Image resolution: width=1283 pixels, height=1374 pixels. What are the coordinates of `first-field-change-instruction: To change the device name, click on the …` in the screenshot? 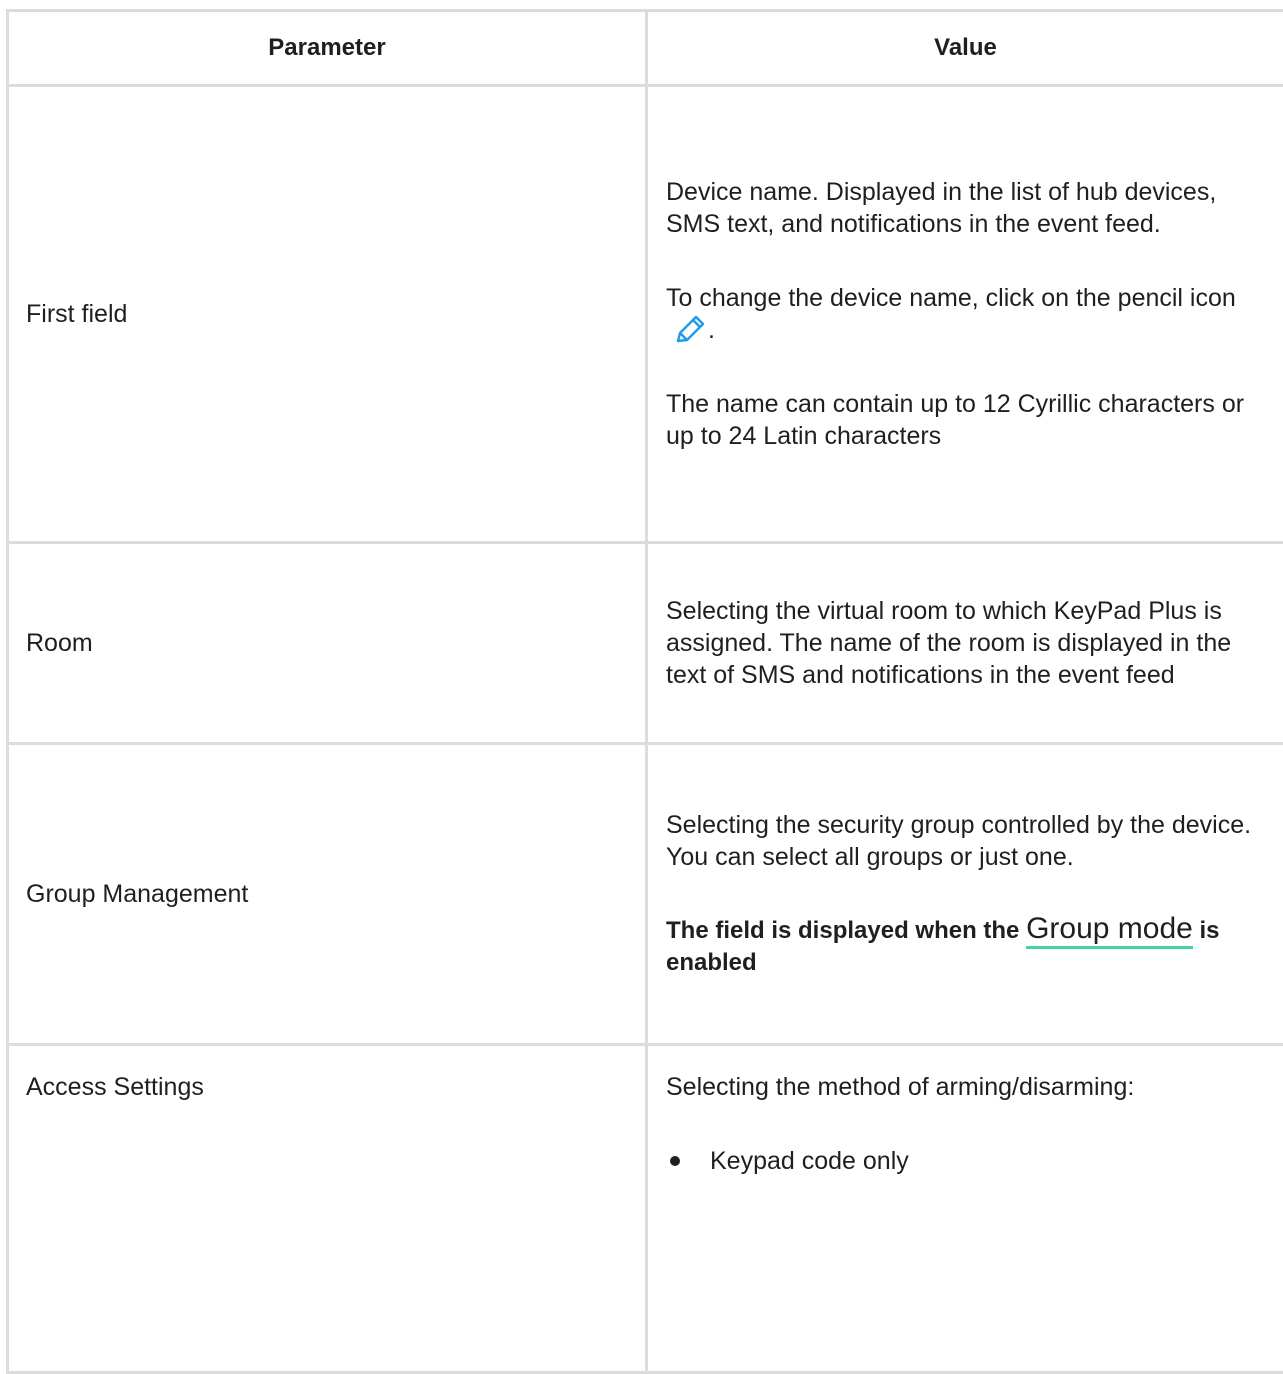 It's located at (965, 314).